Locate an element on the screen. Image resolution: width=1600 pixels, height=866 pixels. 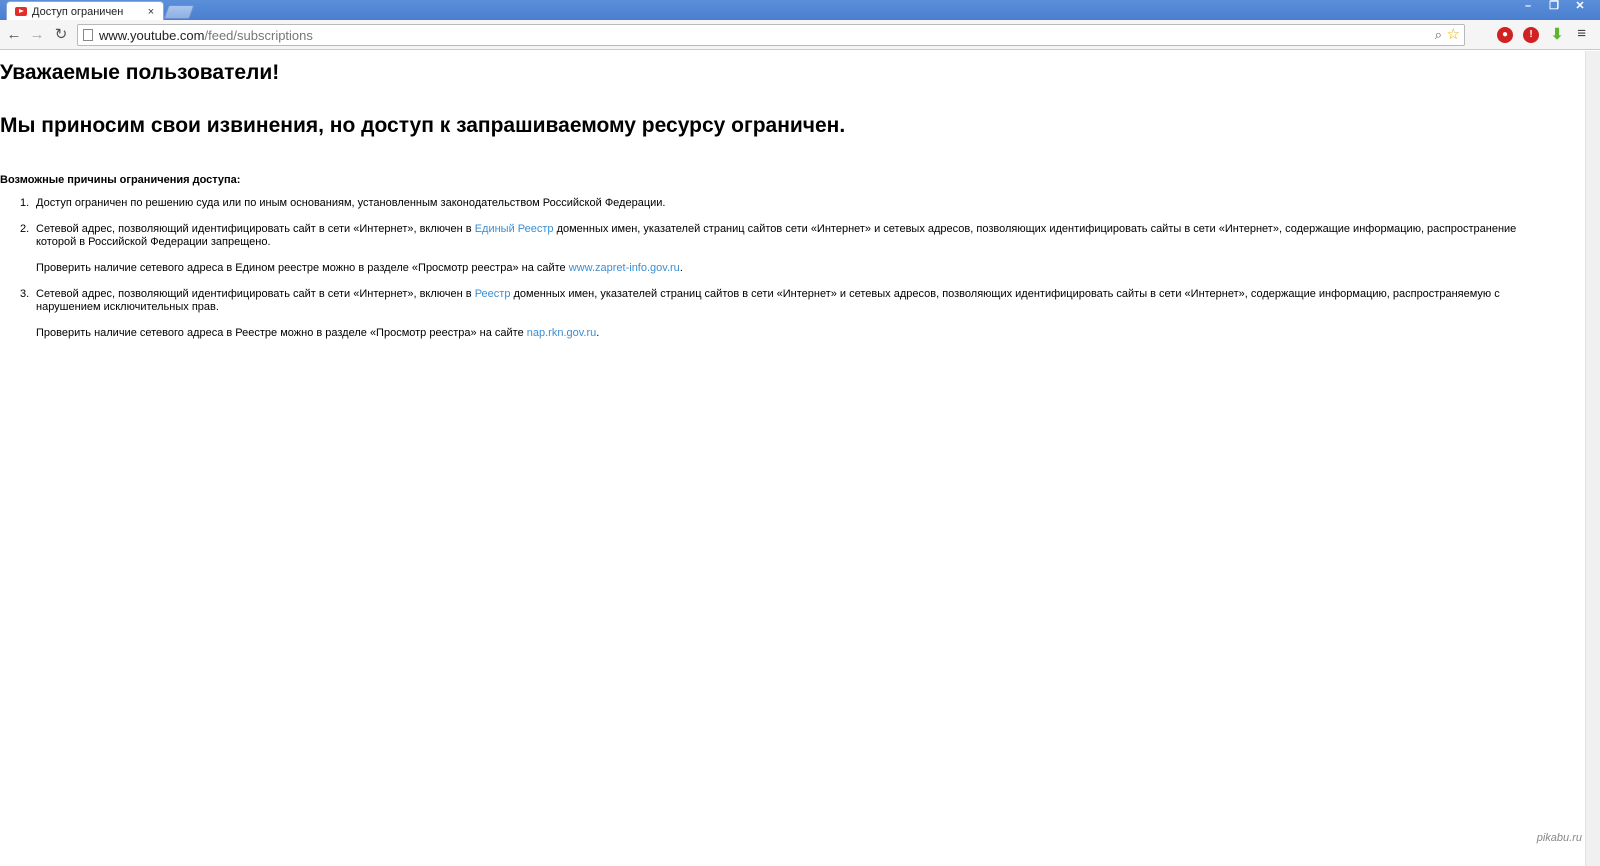
zapret-info-link: www.zapret-info.gov.ru is located at coordinates (624, 268).